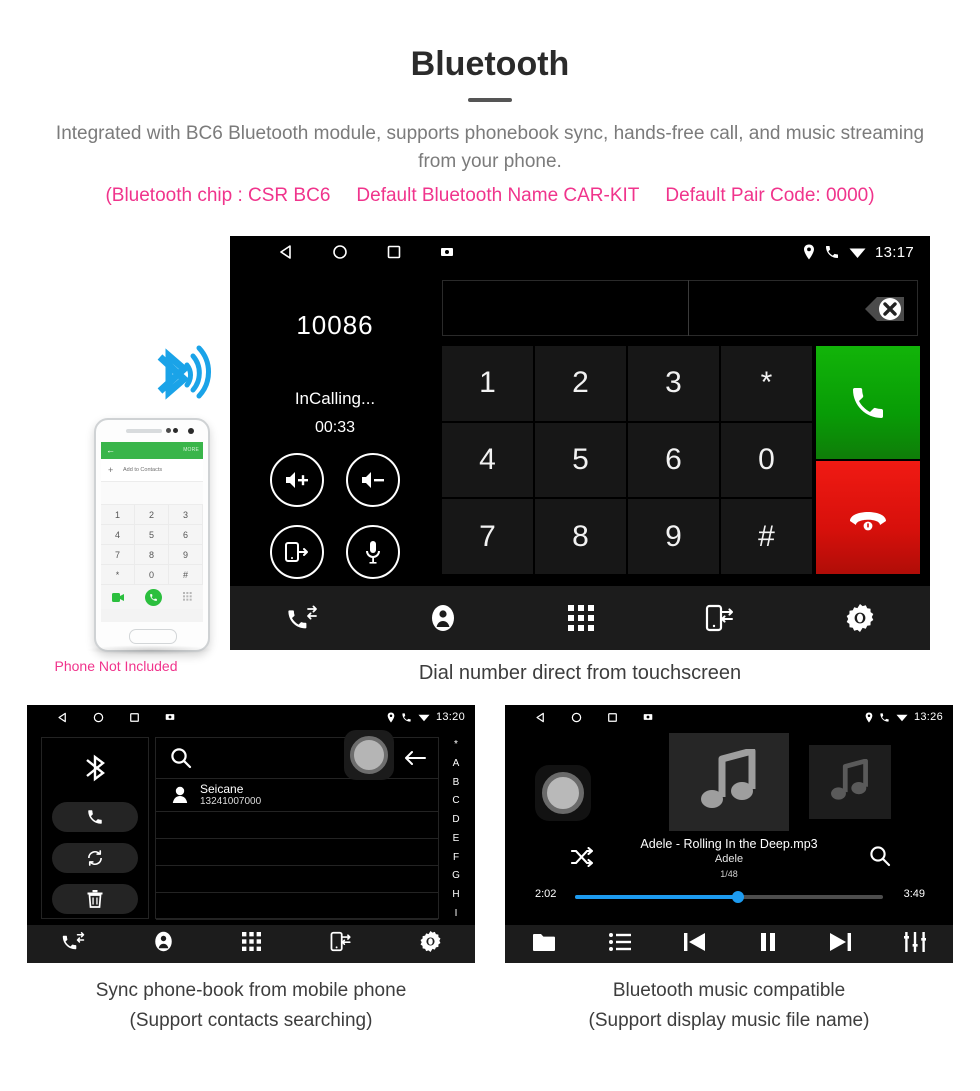  What do you see at coordinates (840, 944) in the screenshot?
I see `nav-next` at bounding box center [840, 944].